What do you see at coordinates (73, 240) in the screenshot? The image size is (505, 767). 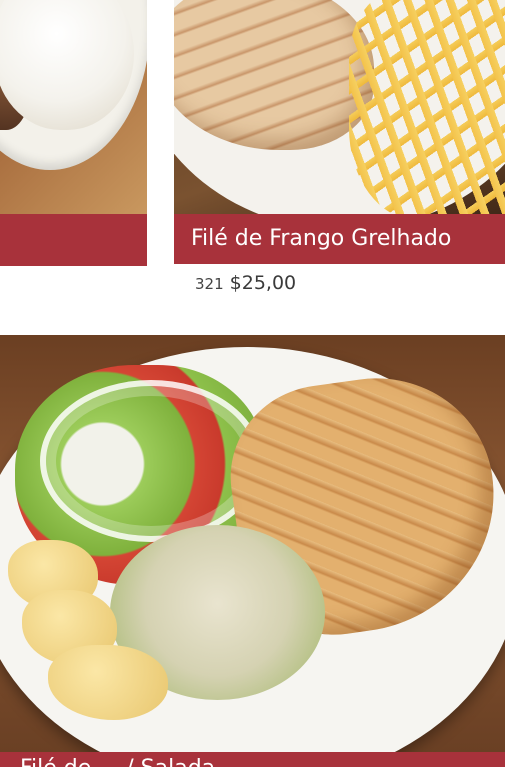 I see `menu-item-title-bar` at bounding box center [73, 240].